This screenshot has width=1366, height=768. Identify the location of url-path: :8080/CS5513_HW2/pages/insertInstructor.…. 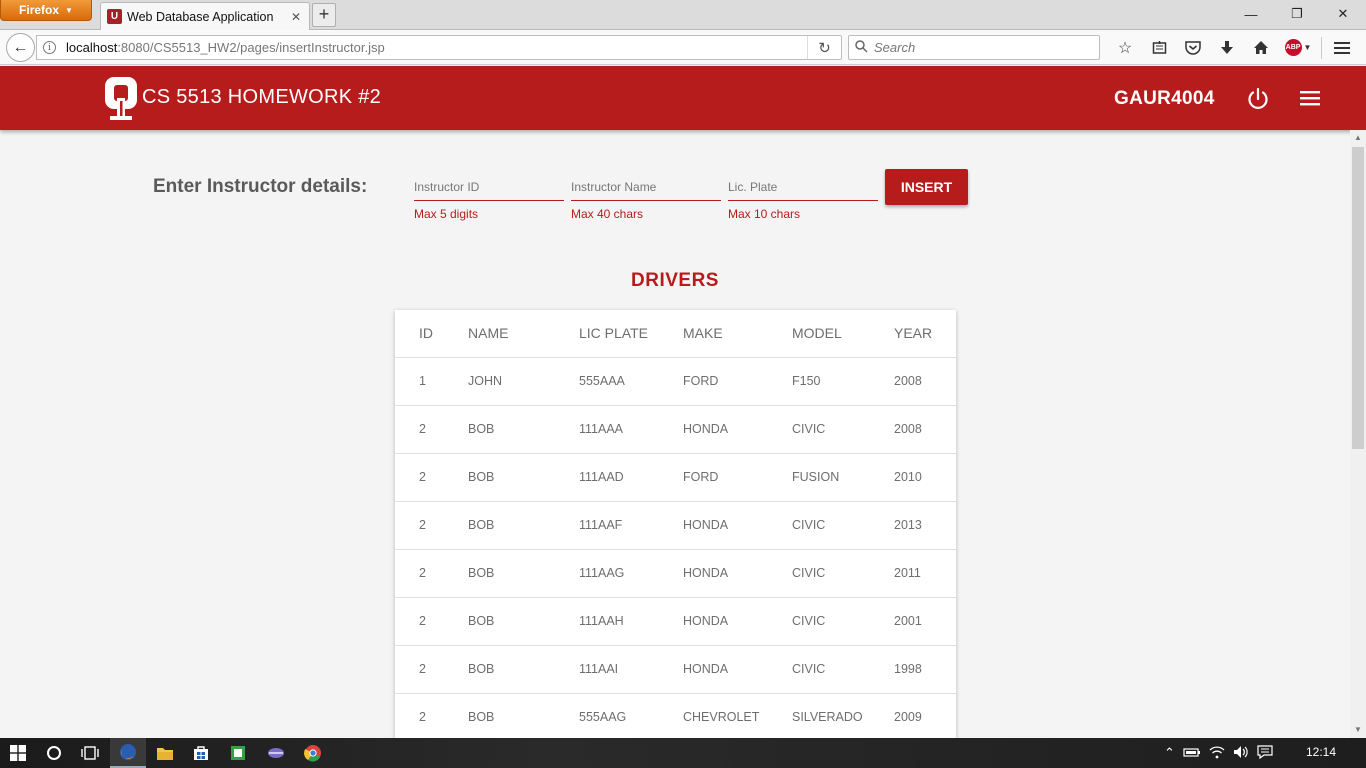
(251, 47).